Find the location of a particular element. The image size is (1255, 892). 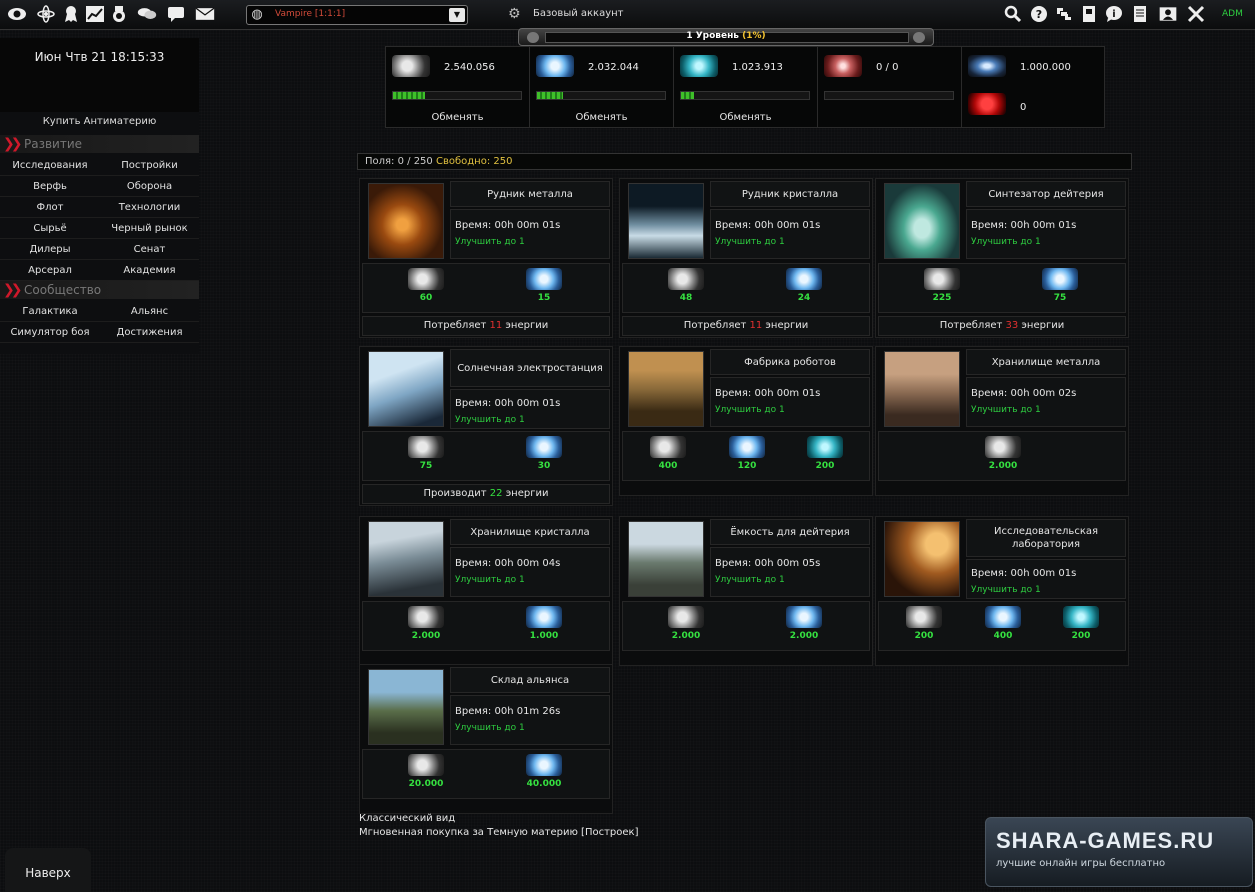

dark-matter-value: 1.000.000 is located at coordinates (1045, 67).